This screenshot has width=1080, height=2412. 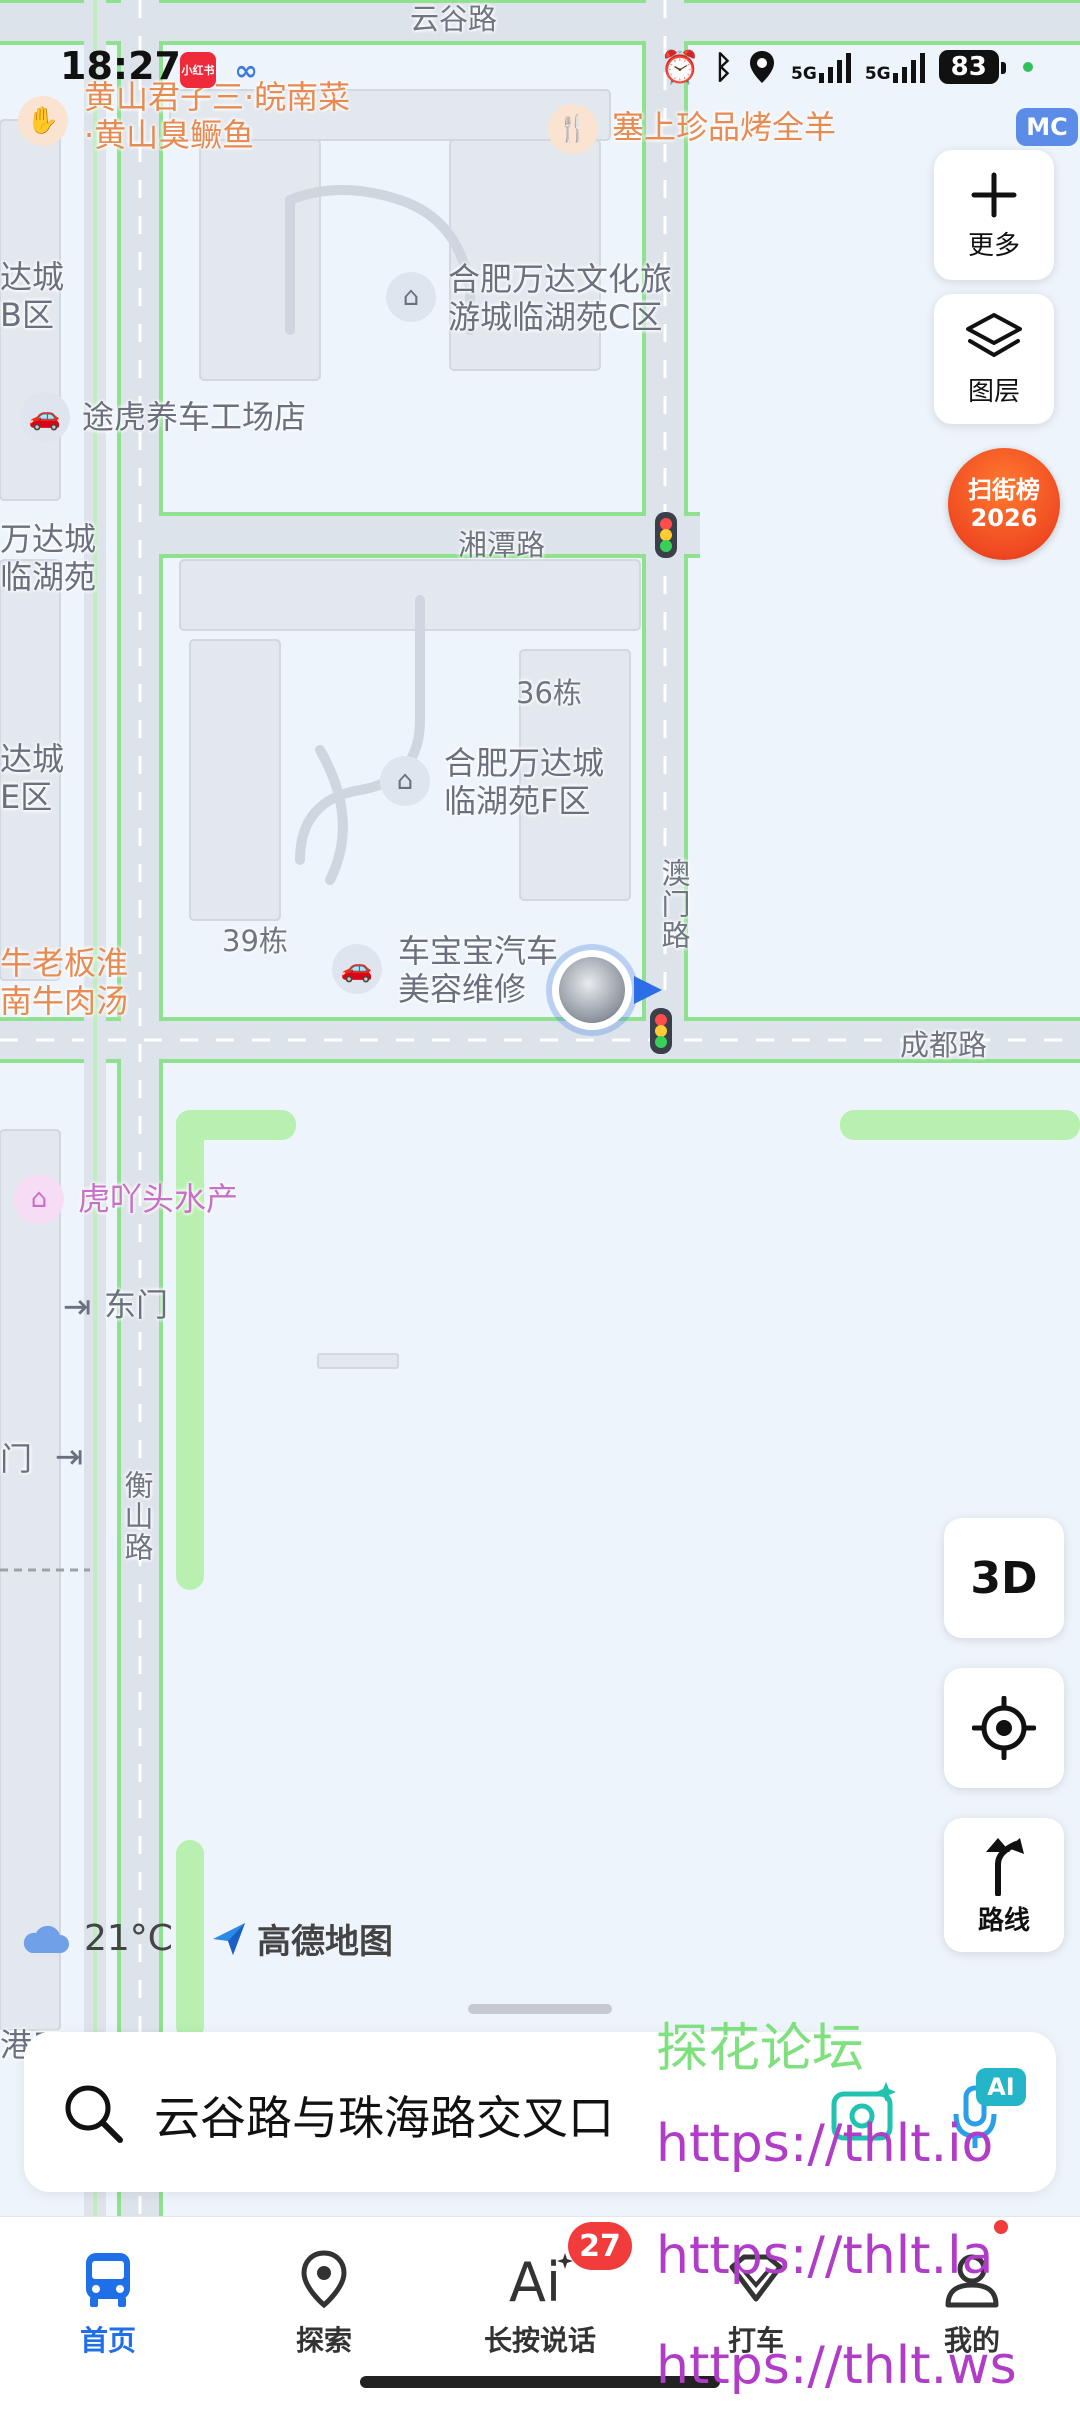 What do you see at coordinates (198, 70) in the screenshot?
I see `xiaohongshu-icon: 小红书` at bounding box center [198, 70].